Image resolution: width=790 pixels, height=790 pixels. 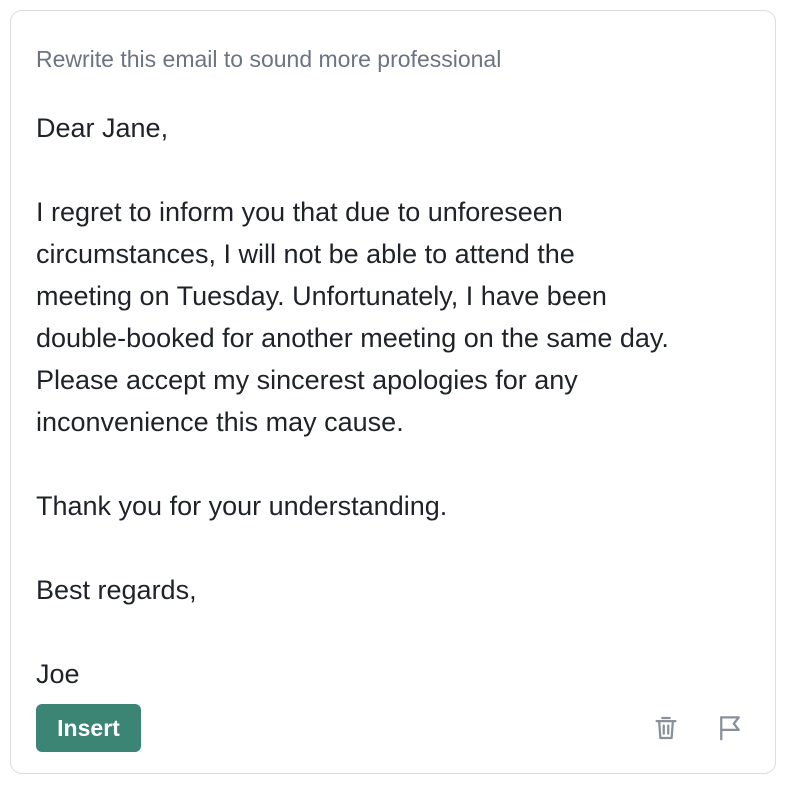 I want to click on email-thanks: Thank you for your understanding., so click(x=242, y=506).